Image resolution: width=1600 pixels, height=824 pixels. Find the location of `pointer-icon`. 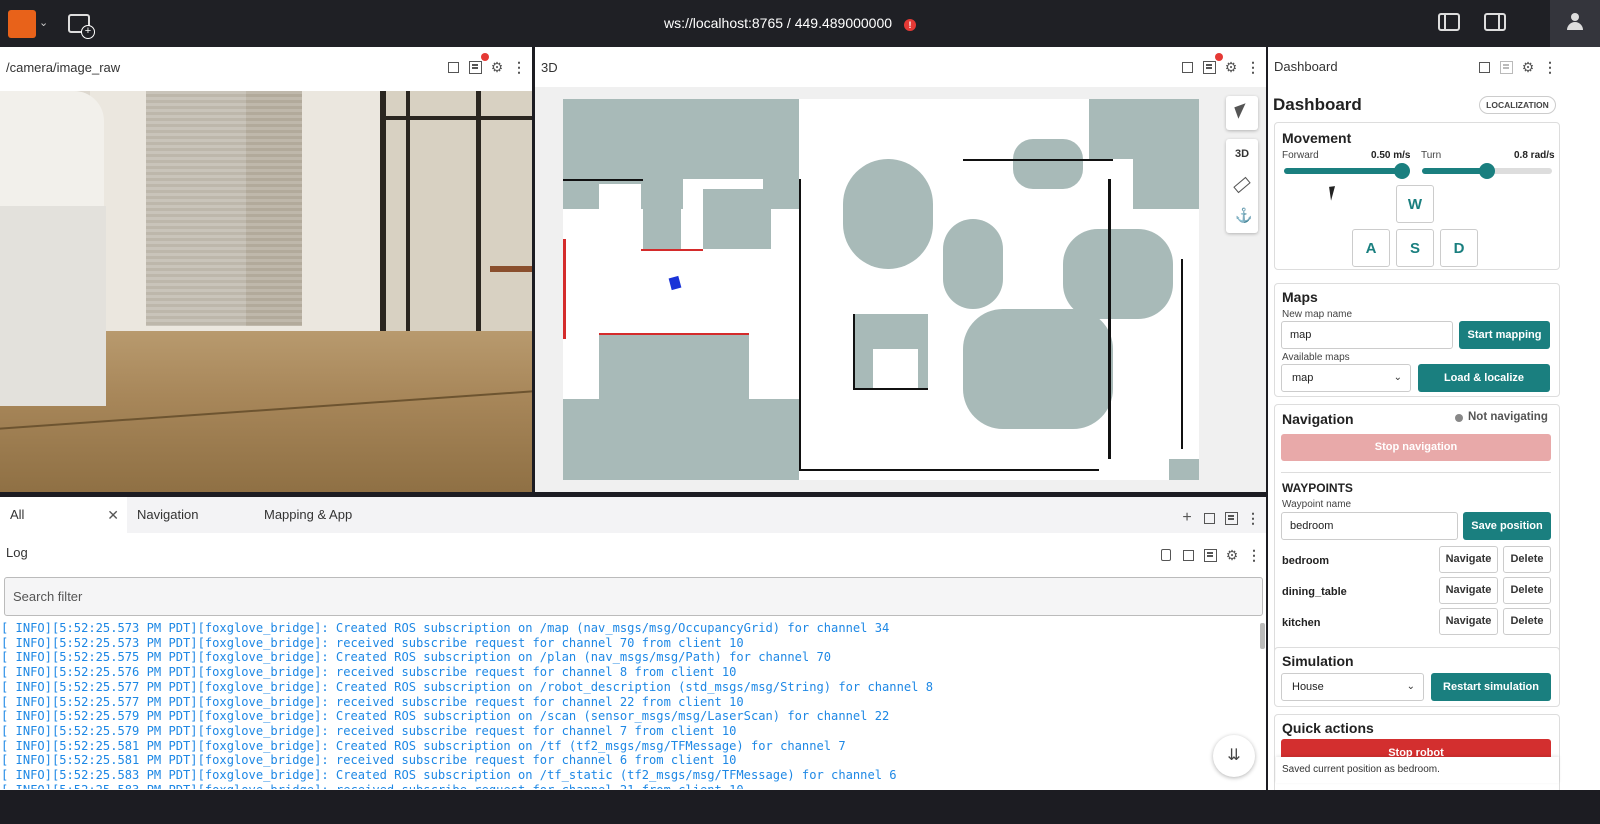

pointer-icon is located at coordinates (1242, 111).